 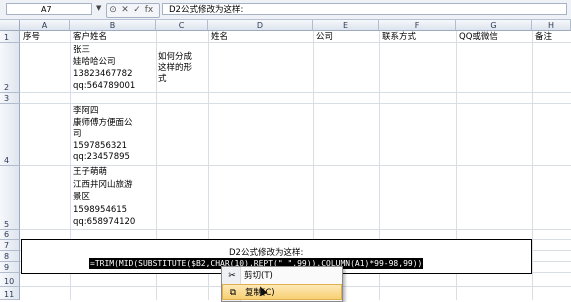 I want to click on cell-b4: 李阿四 康师傅方便面公 司 1597856321 qq:23457895, so click(x=103, y=135).